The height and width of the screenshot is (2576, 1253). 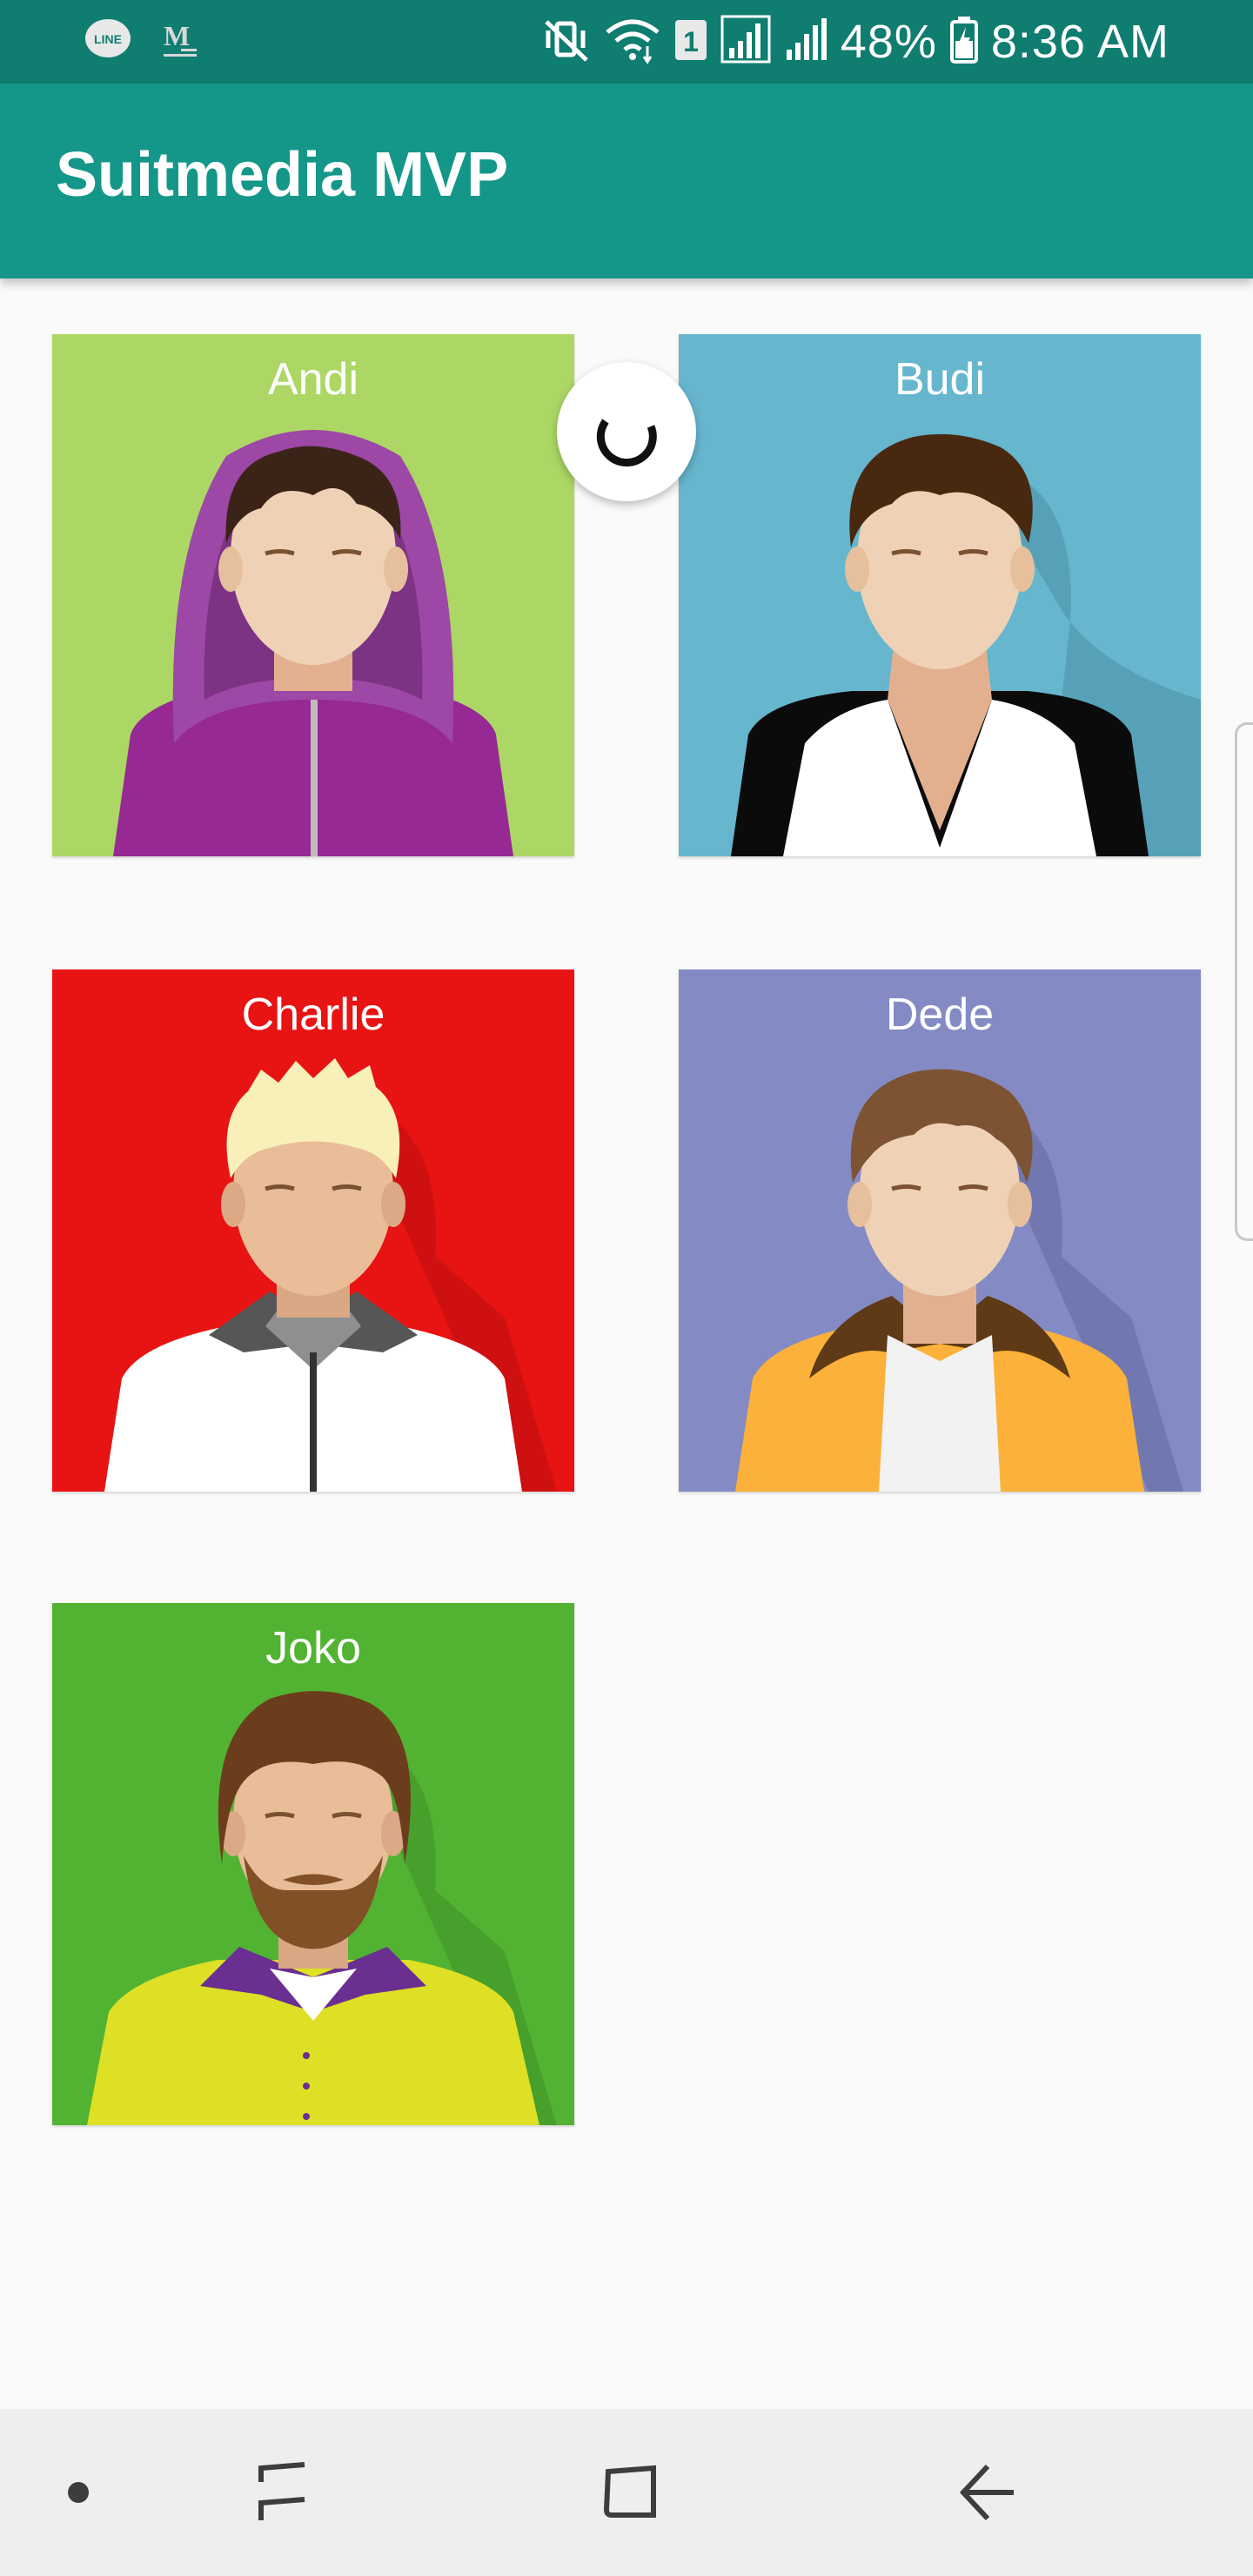 What do you see at coordinates (964, 43) in the screenshot?
I see `battery-icon` at bounding box center [964, 43].